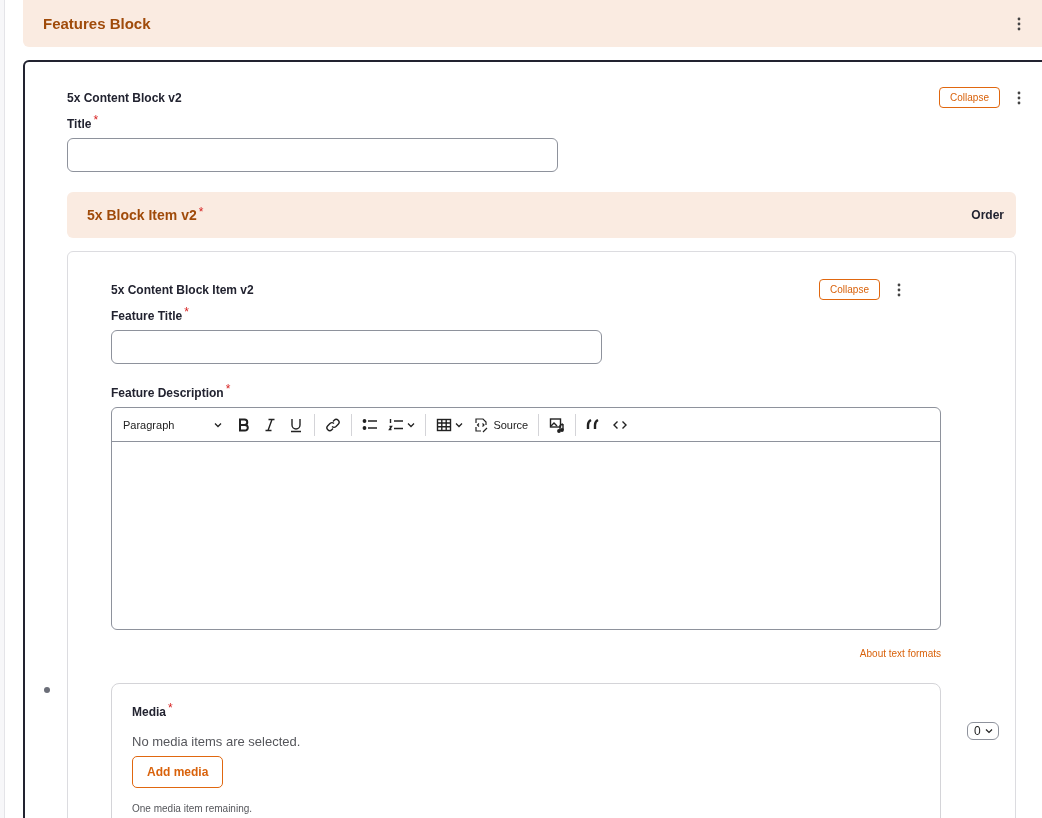  I want to click on add-media-button: Add media, so click(178, 772).